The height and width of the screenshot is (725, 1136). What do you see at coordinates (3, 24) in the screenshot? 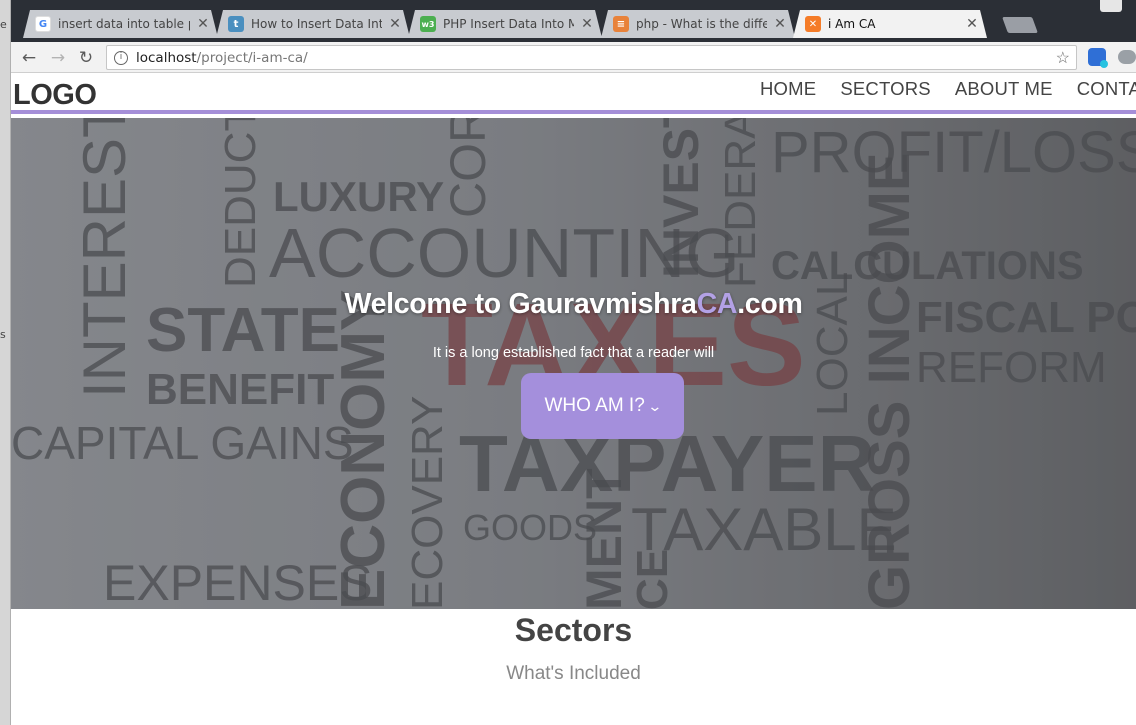
I see `background-window-text: e` at bounding box center [3, 24].